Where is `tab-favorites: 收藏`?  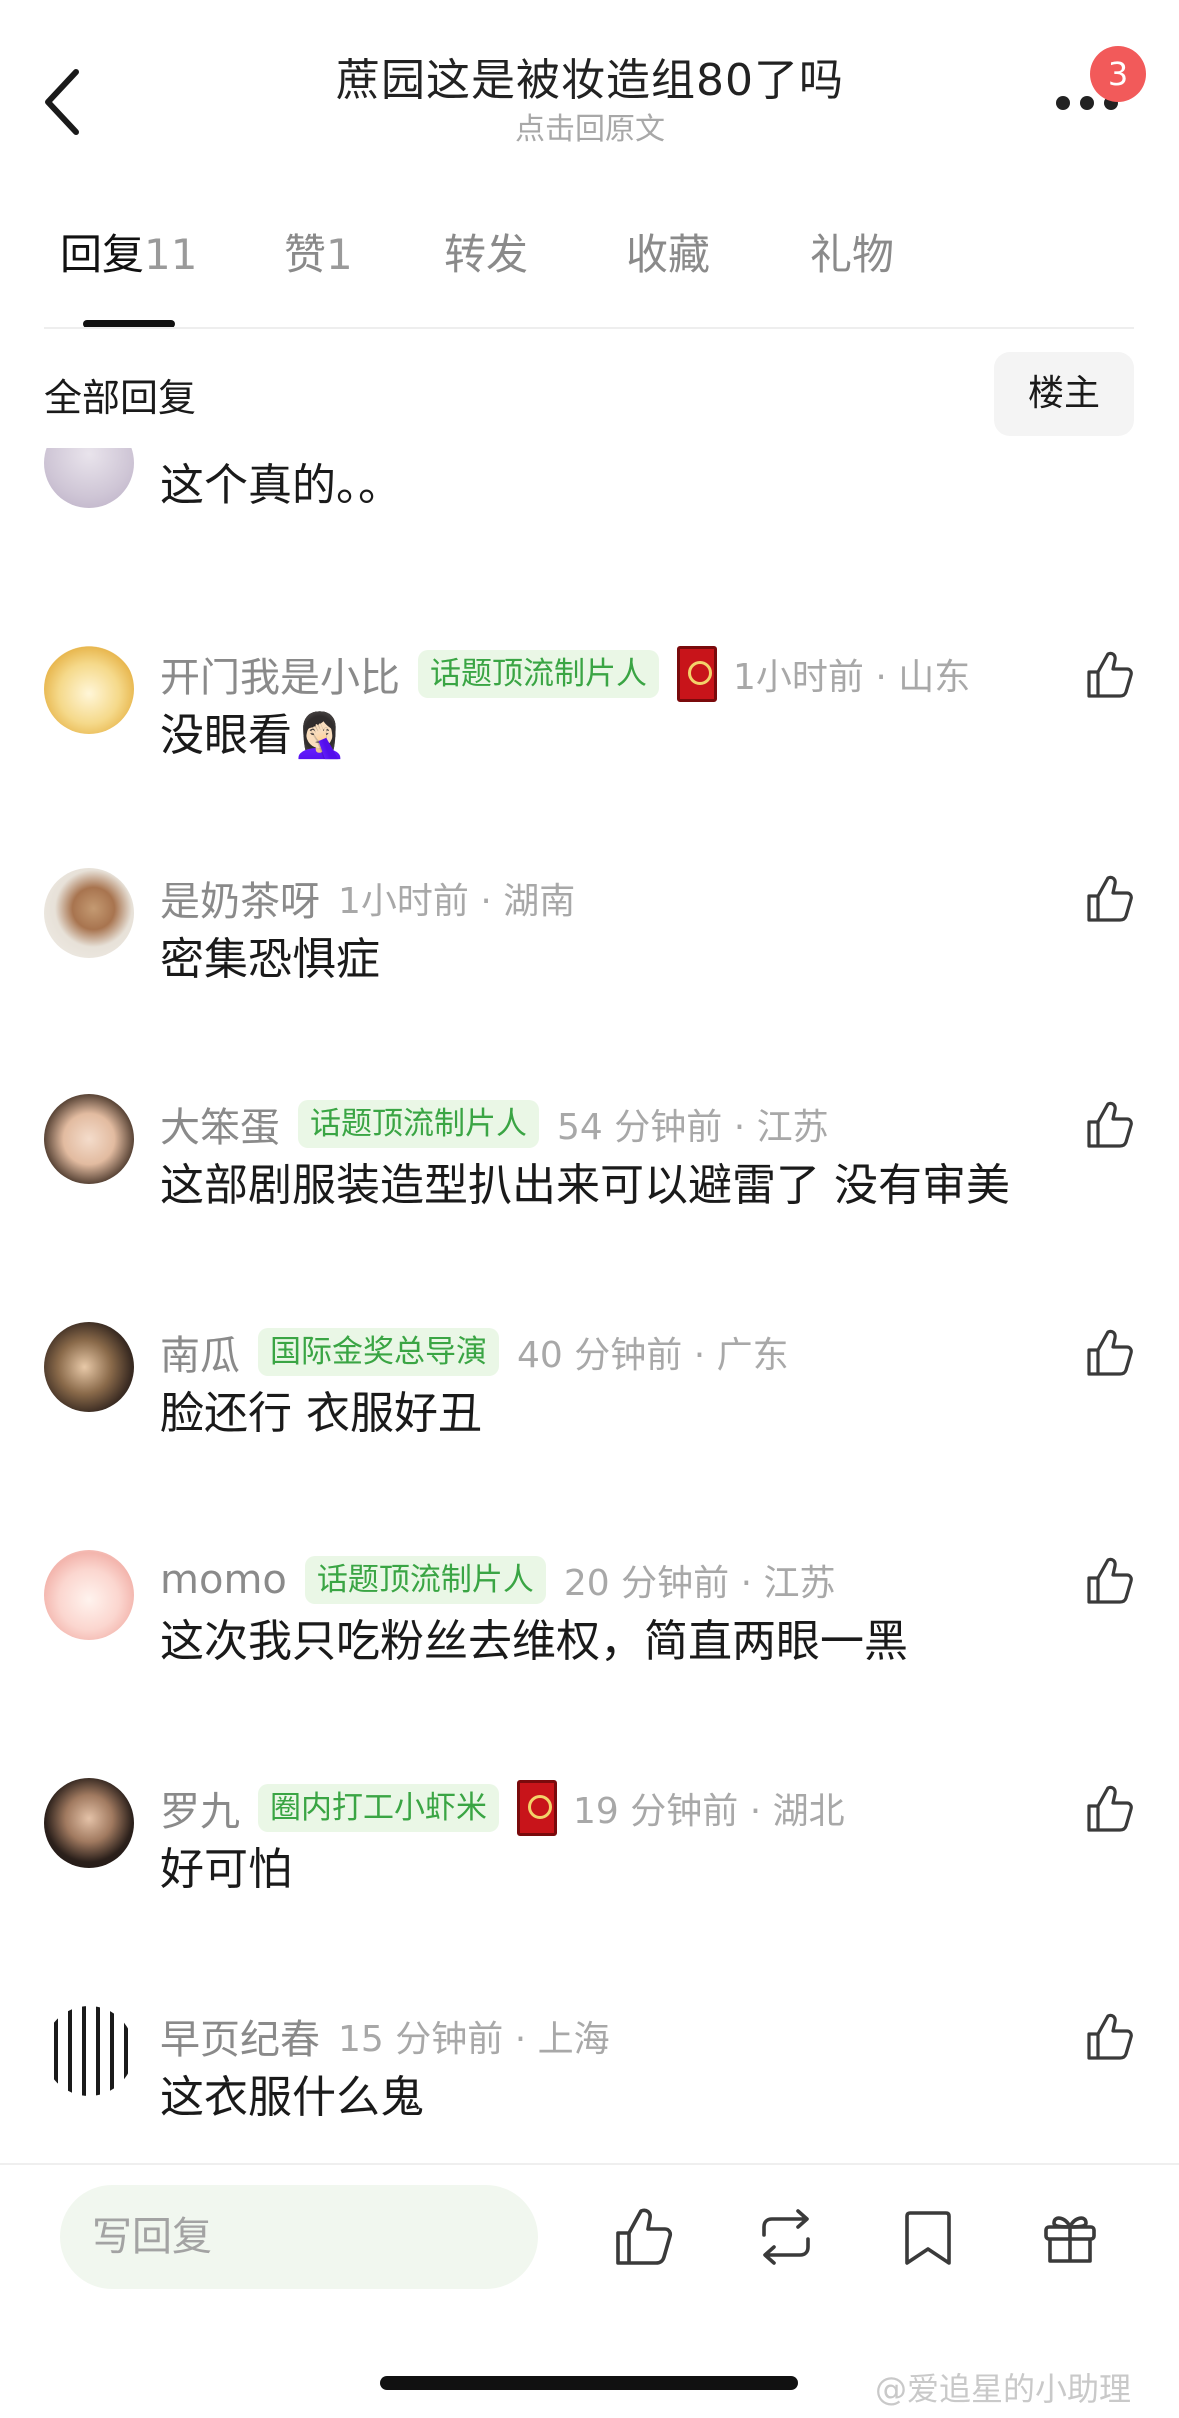 tab-favorites: 收藏 is located at coordinates (668, 255).